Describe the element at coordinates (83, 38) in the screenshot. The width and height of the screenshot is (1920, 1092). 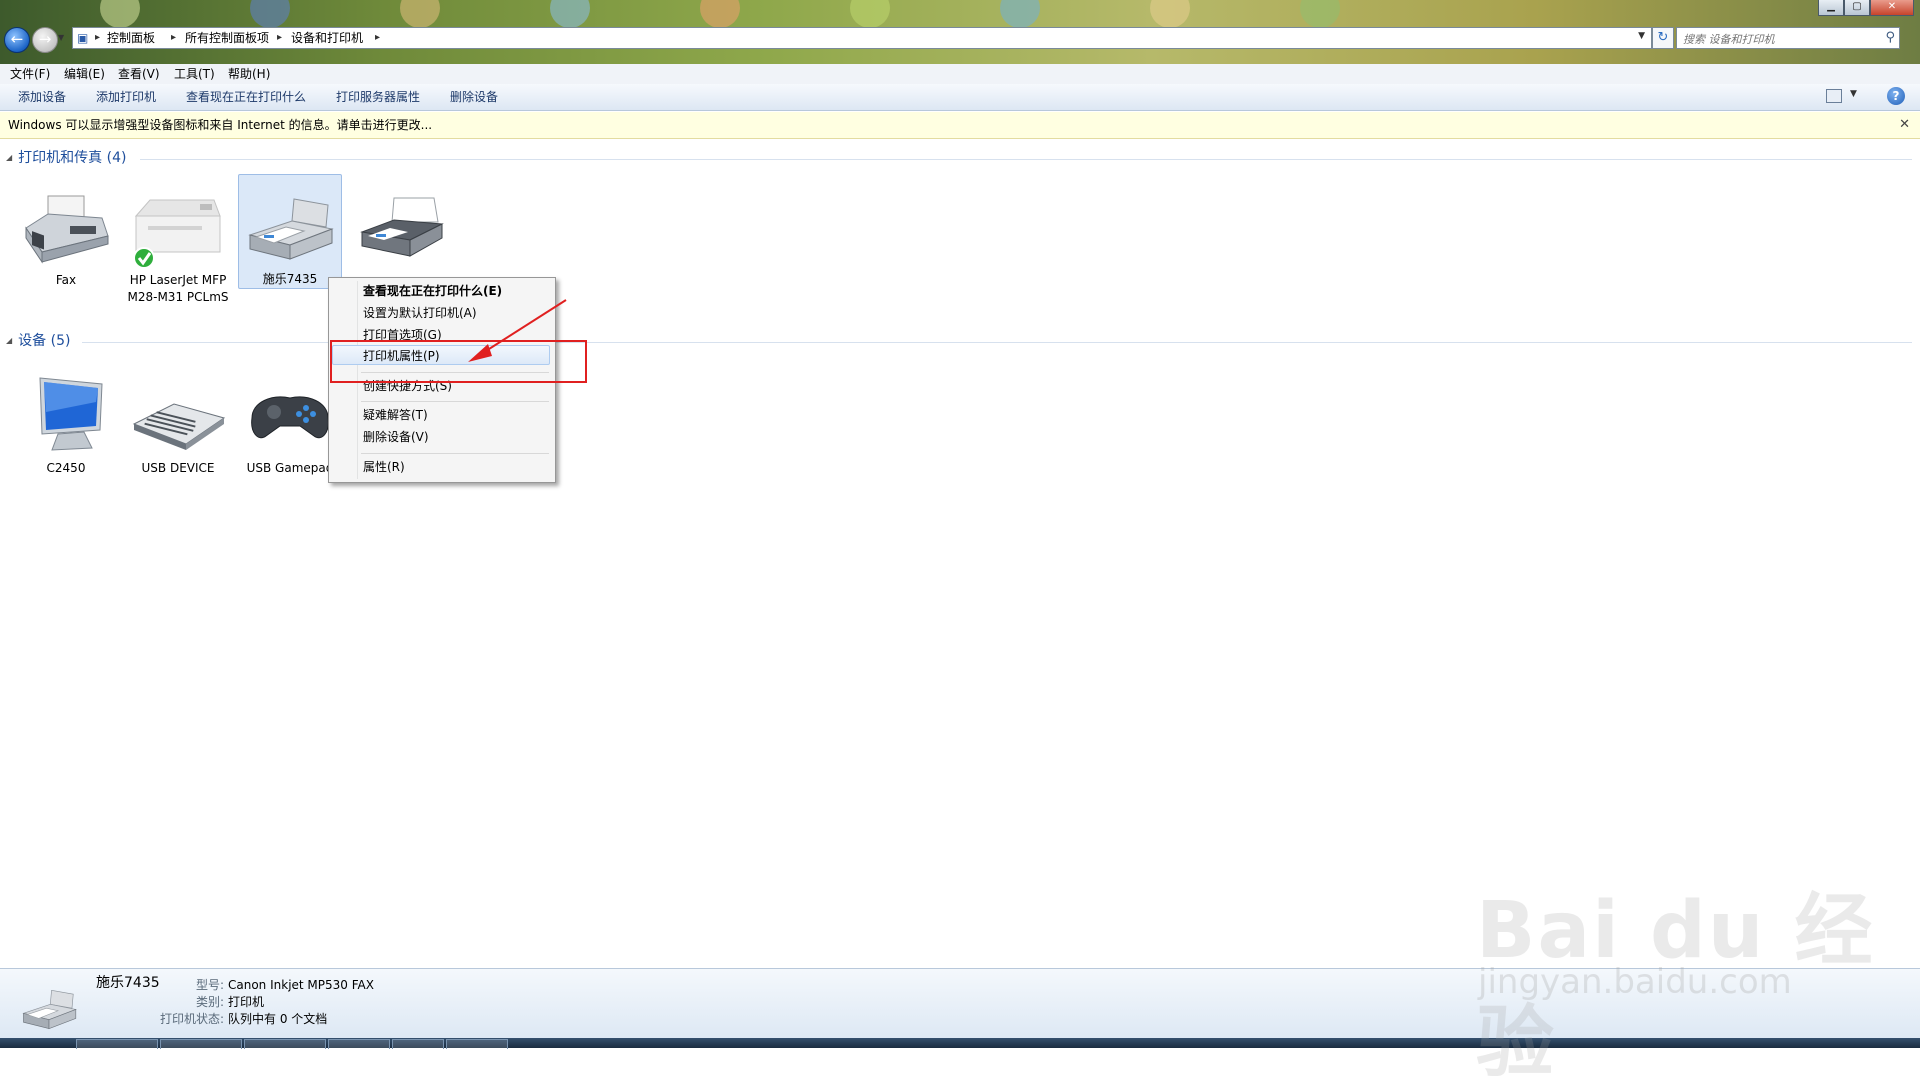
I see `control-panel-icon: ▣` at that location.